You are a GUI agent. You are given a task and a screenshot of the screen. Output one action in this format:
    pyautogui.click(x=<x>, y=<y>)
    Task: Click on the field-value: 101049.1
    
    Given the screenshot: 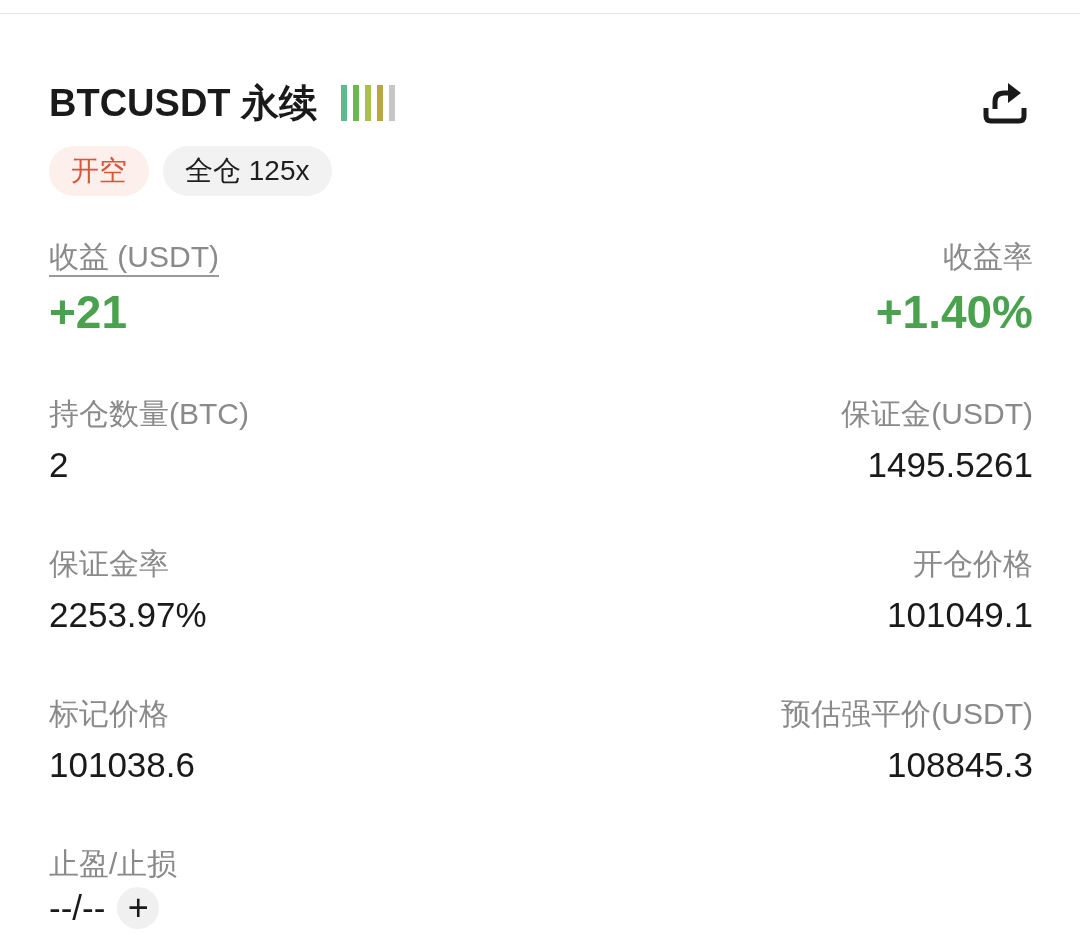 What is the action you would take?
    pyautogui.click(x=960, y=615)
    